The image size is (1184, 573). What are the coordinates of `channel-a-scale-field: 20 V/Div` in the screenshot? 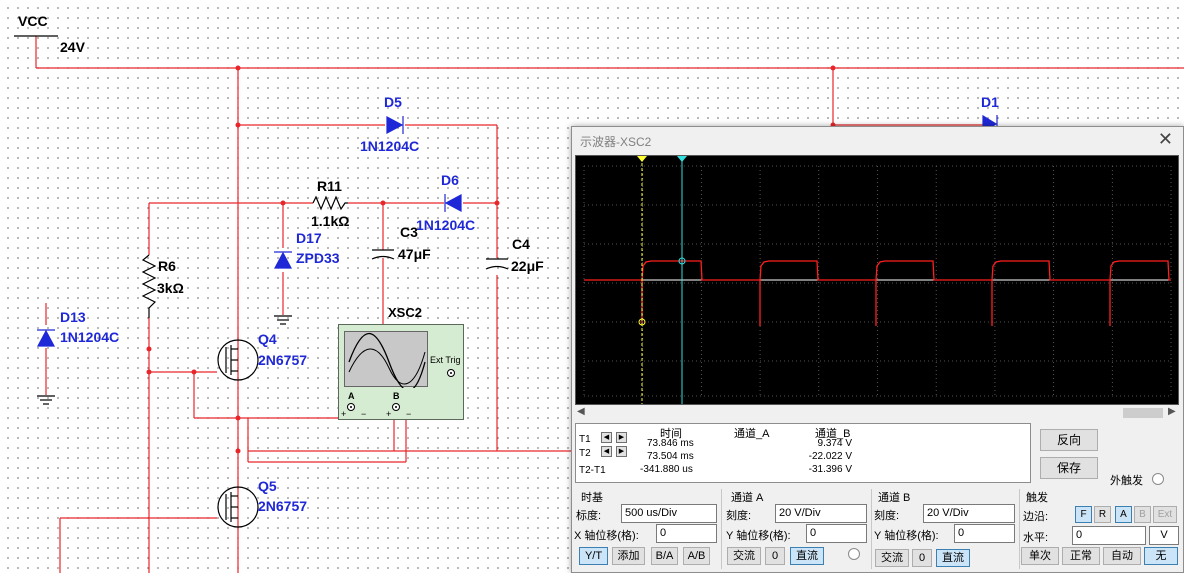 It's located at (821, 513).